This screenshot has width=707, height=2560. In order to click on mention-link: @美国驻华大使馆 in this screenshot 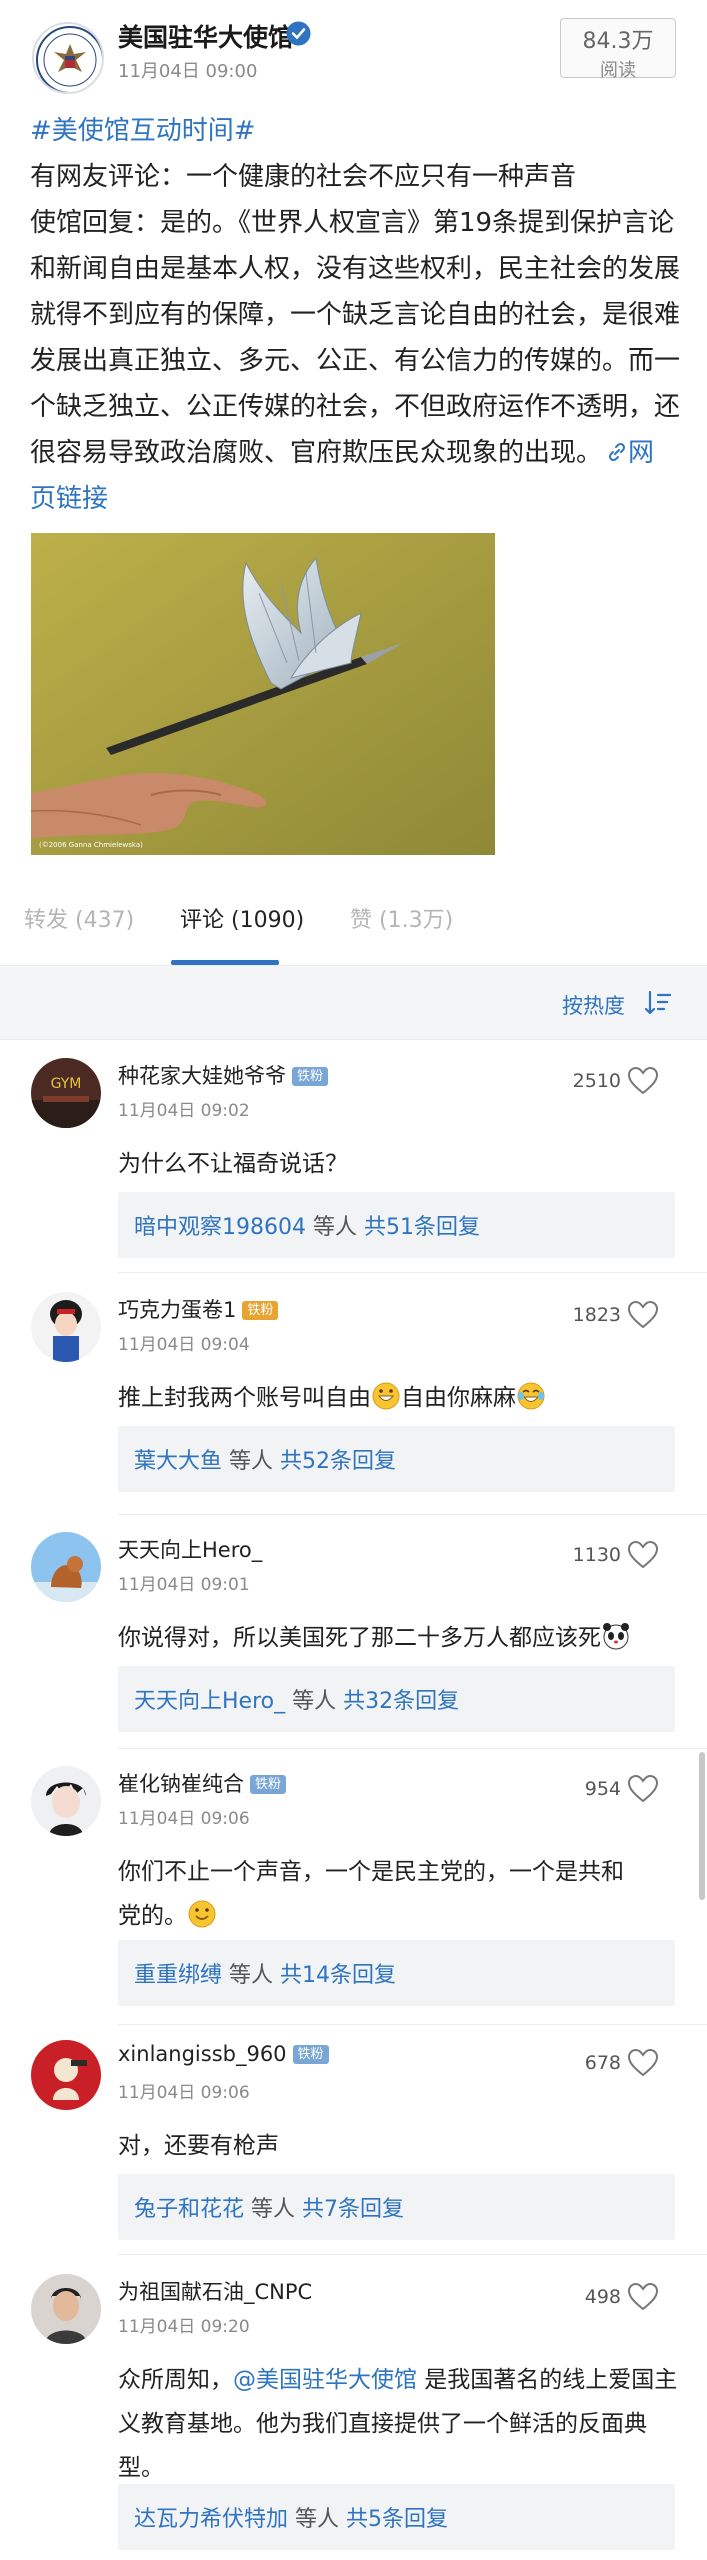, I will do `click(325, 2380)`.